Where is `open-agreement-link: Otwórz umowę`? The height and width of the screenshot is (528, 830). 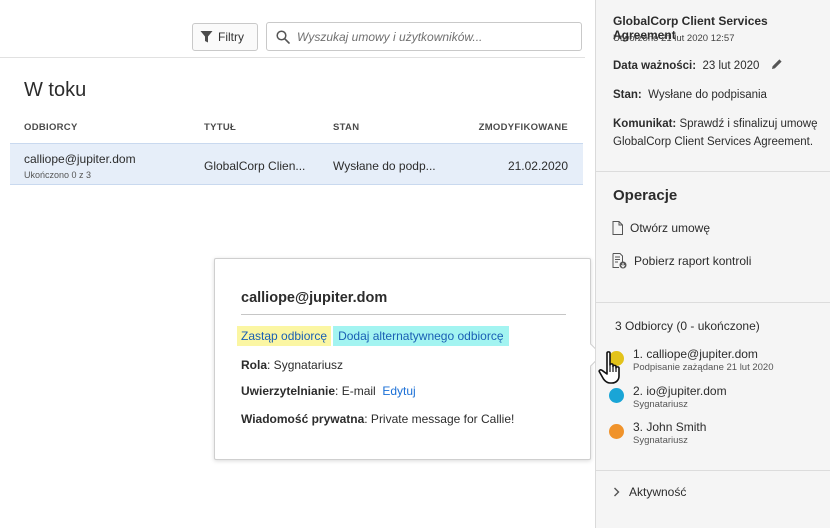
open-agreement-link: Otwórz umowę is located at coordinates (661, 228).